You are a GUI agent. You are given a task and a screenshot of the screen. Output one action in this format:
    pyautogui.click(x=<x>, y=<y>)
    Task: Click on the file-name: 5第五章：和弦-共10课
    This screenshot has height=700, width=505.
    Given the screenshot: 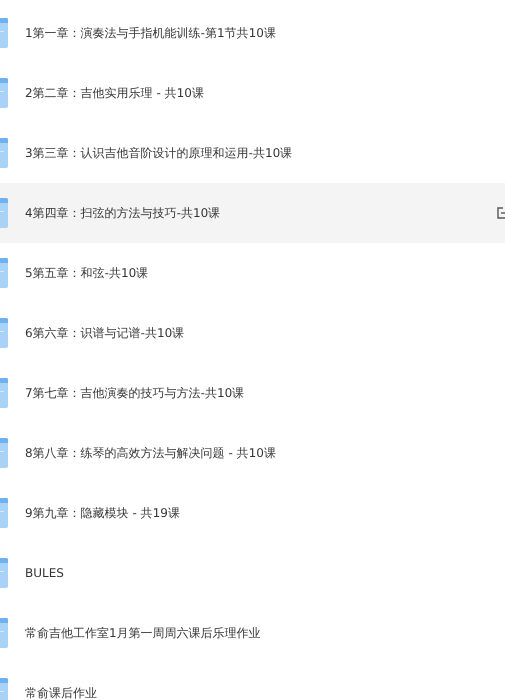 What is the action you would take?
    pyautogui.click(x=86, y=273)
    